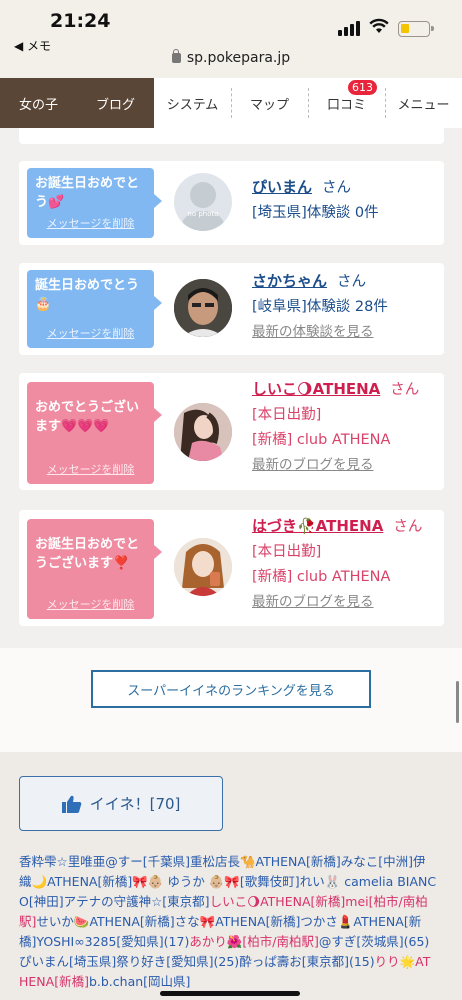  What do you see at coordinates (87, 295) in the screenshot?
I see `message-text: 誕生日おめでとう🎂` at bounding box center [87, 295].